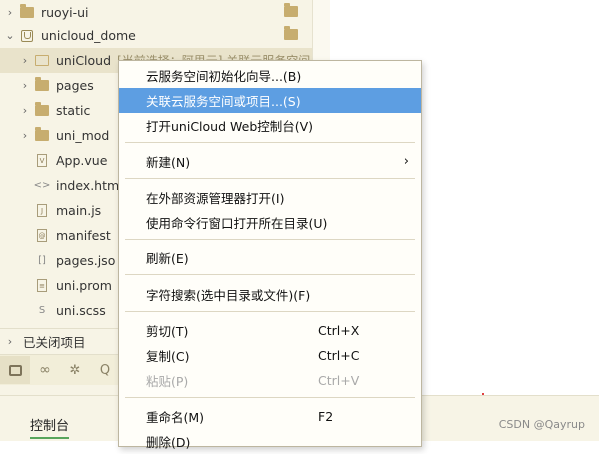 Image resolution: width=599 pixels, height=454 pixels. I want to click on folder-open-icon, so click(42, 61).